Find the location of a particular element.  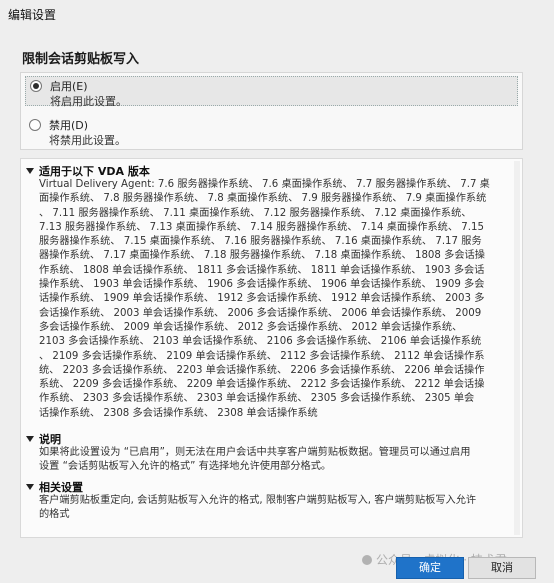

enable-option: 启用(E) 将启用此设置。 is located at coordinates (271, 92).